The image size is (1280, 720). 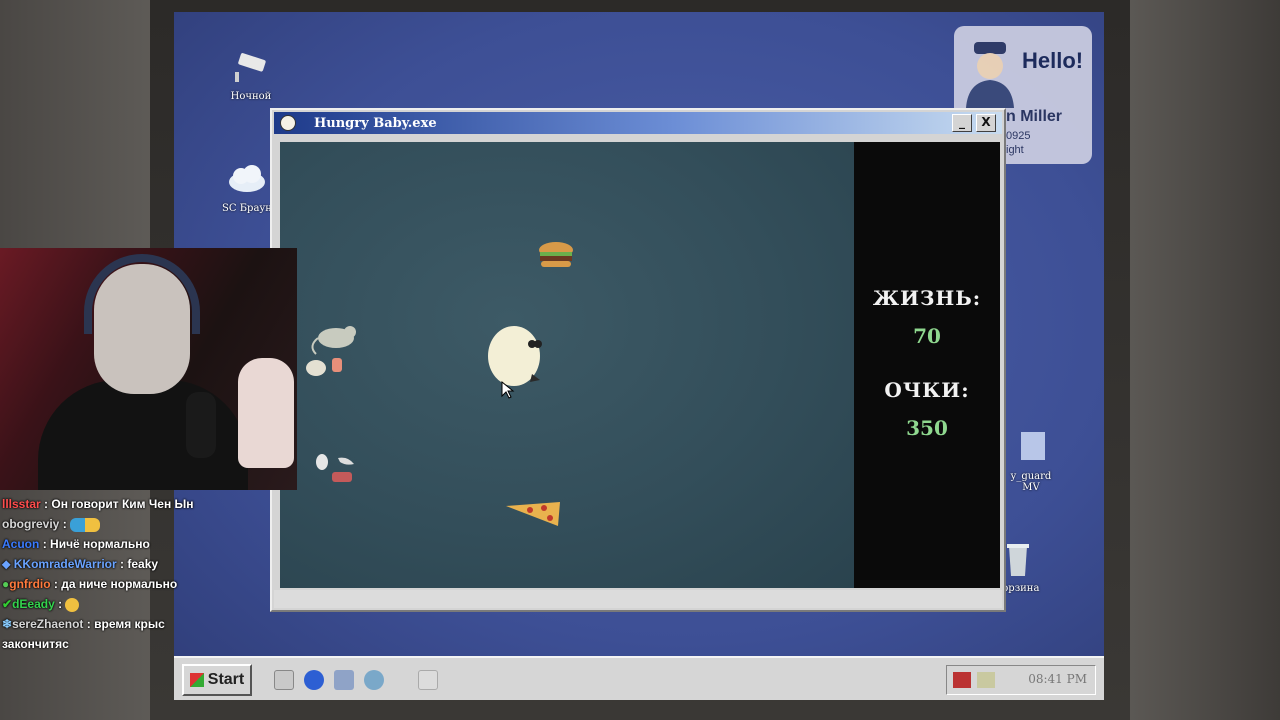 What do you see at coordinates (962, 680) in the screenshot?
I see `calendar-icon` at bounding box center [962, 680].